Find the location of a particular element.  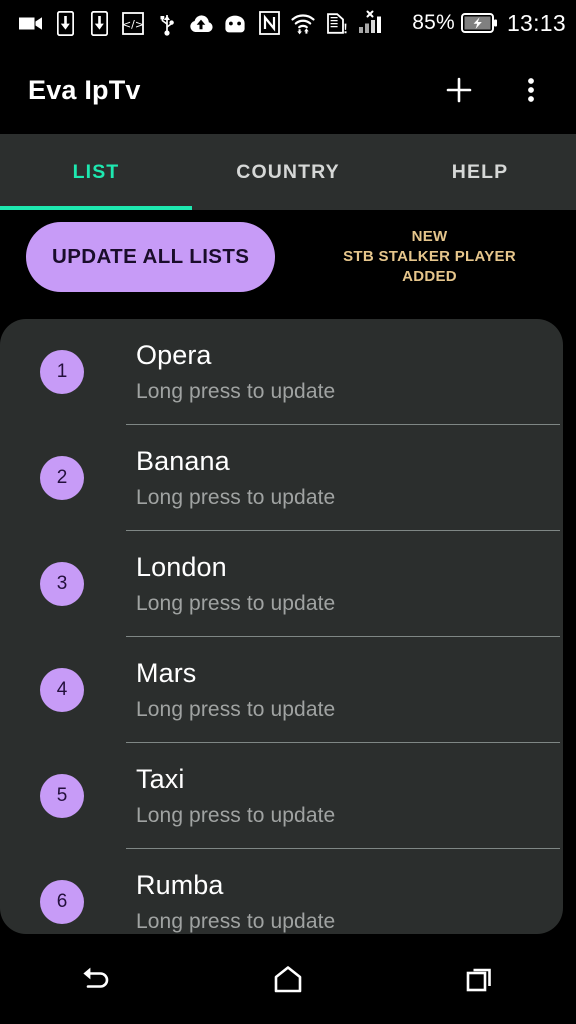

sim-card-alert-icon is located at coordinates (337, 23).